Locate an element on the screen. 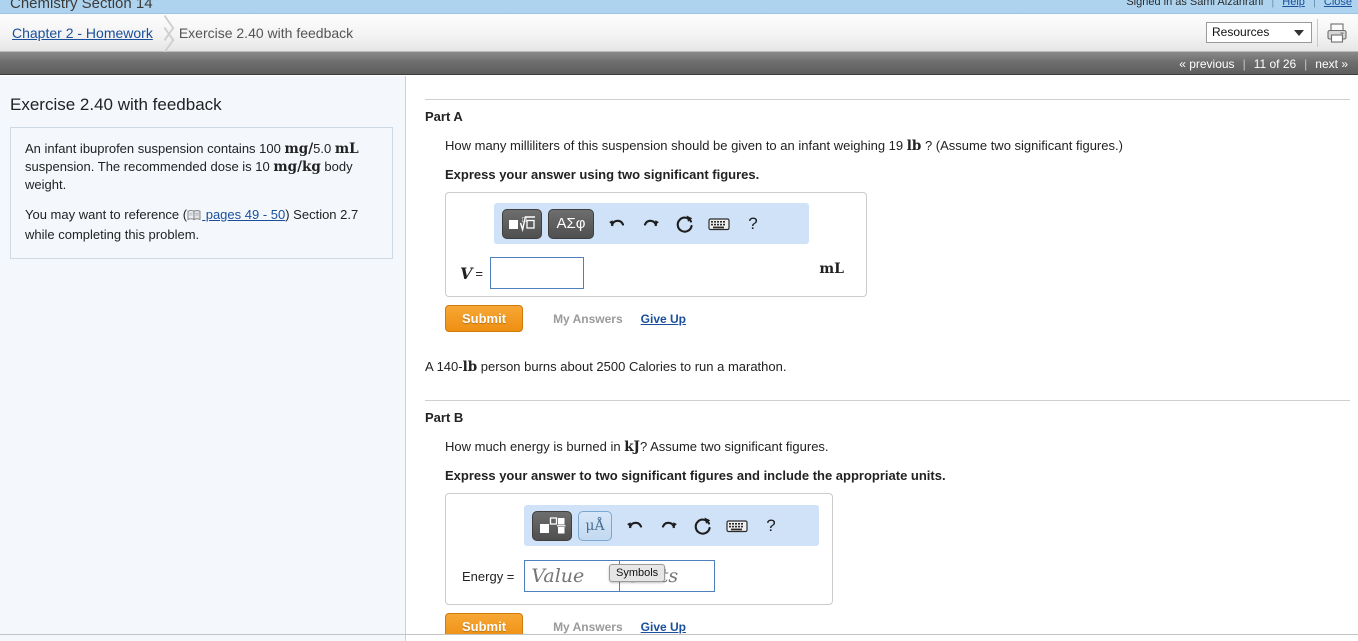  bottom-strip-sidebar is located at coordinates (203, 638).